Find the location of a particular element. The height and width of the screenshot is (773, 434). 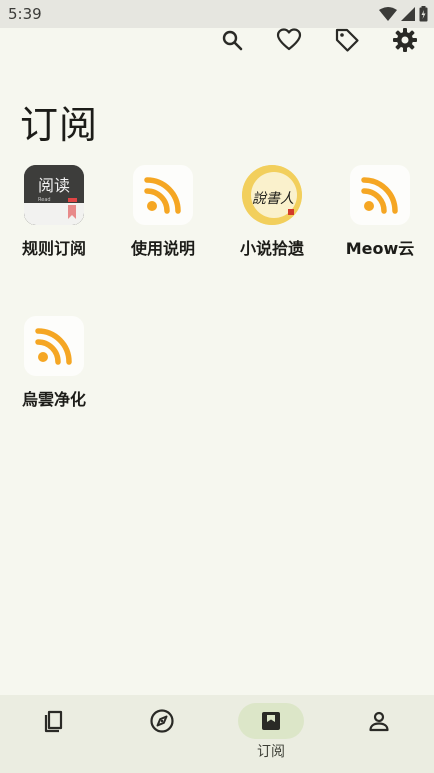

tag-icon is located at coordinates (347, 40).